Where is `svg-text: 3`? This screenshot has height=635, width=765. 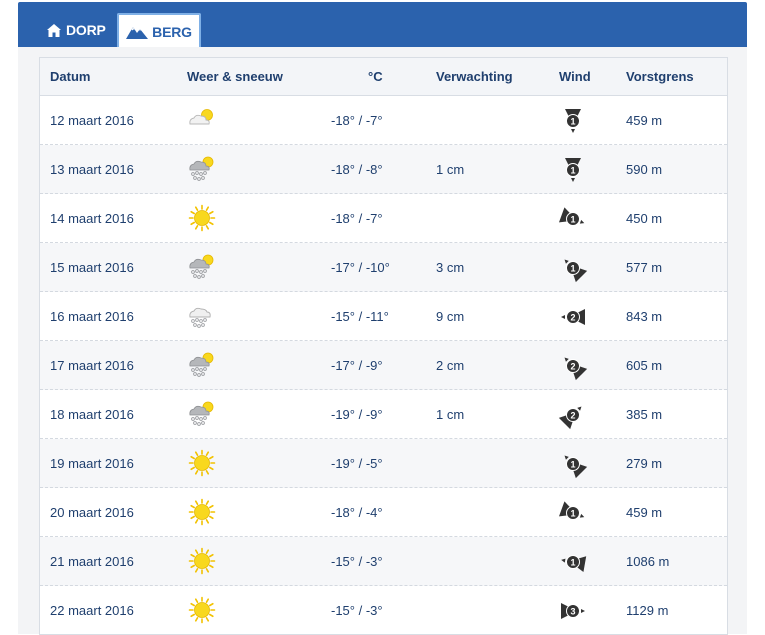
svg-text: 3 is located at coordinates (572, 612).